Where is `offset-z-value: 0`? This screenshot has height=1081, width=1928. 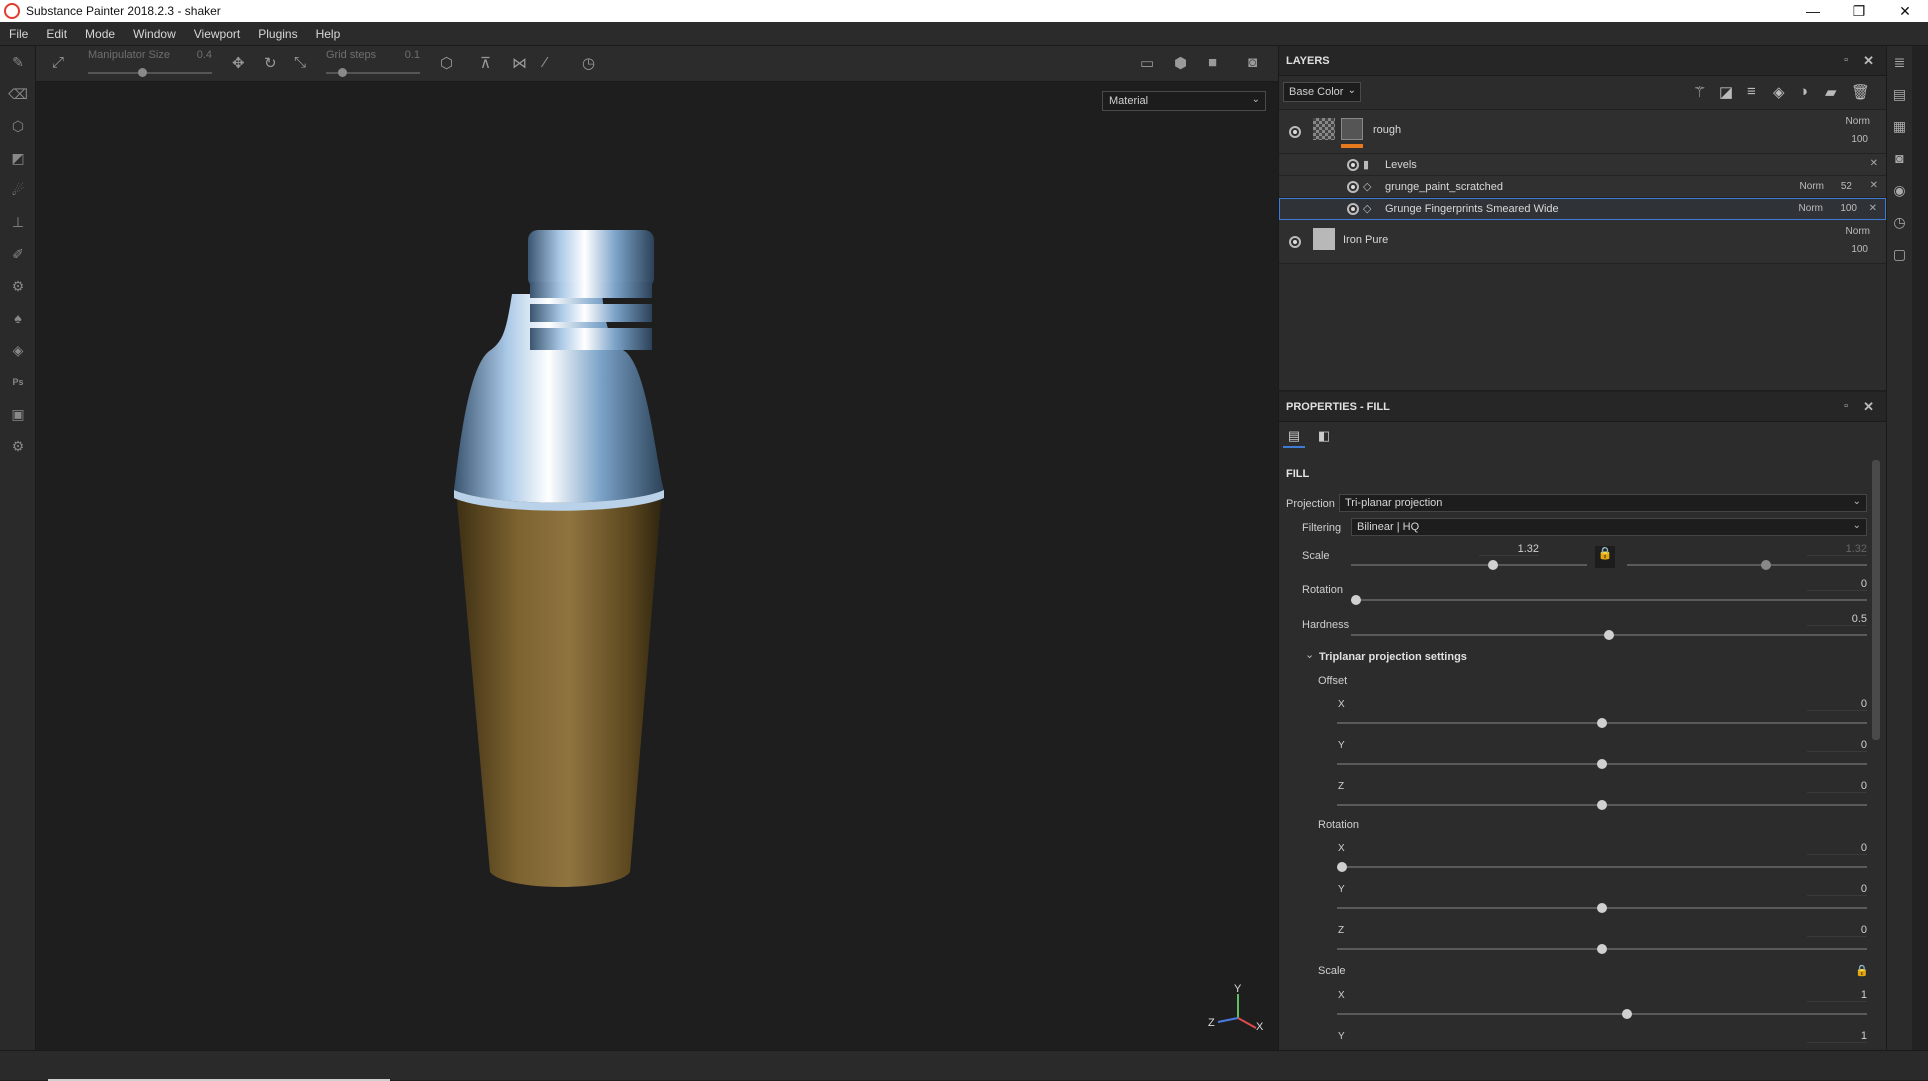 offset-z-value: 0 is located at coordinates (1837, 786).